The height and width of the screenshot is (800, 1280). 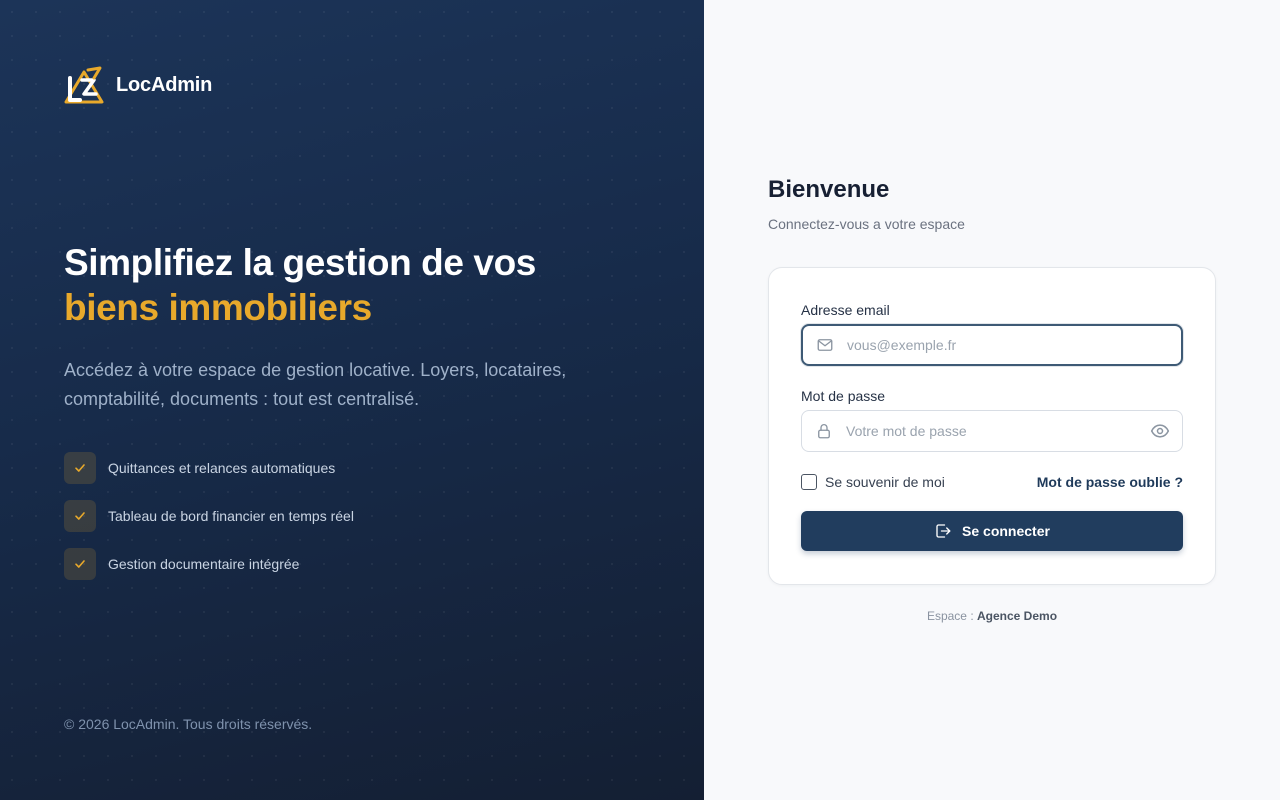 I want to click on hero-title-highlight: biens immobiliers, so click(x=218, y=307).